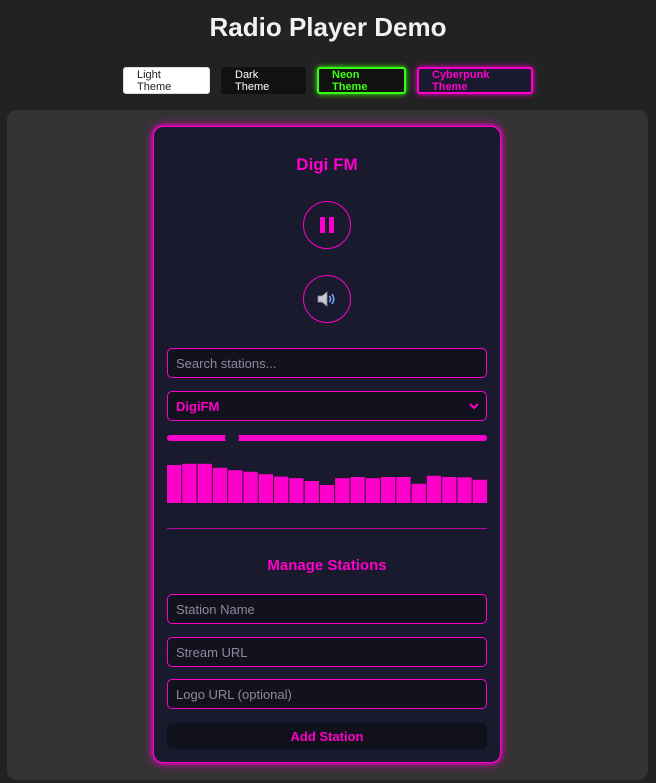 The image size is (656, 783). What do you see at coordinates (327, 694) in the screenshot?
I see `logo-url-input` at bounding box center [327, 694].